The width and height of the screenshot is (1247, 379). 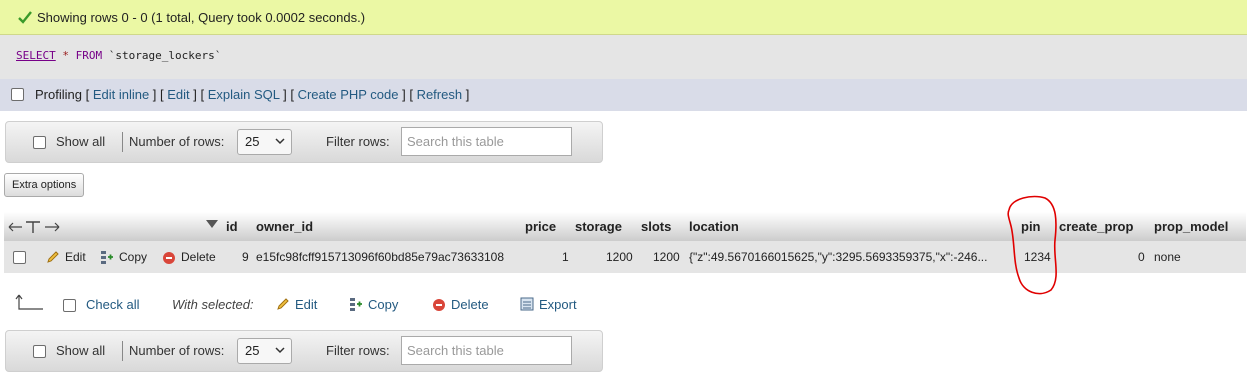 What do you see at coordinates (212, 224) in the screenshot?
I see `sort-descending-icon` at bounding box center [212, 224].